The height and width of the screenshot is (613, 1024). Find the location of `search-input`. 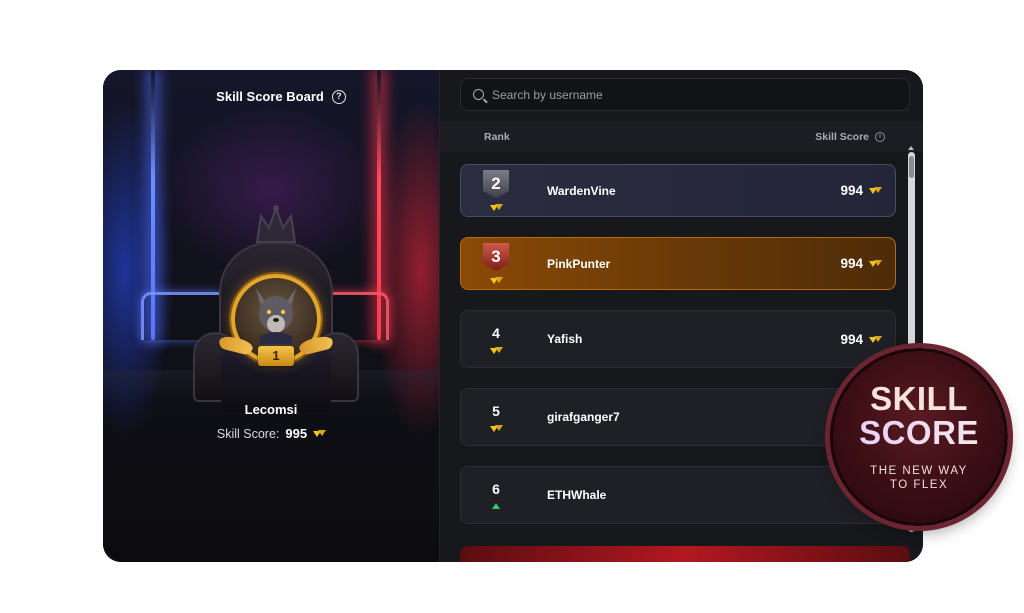

search-input is located at coordinates (682, 94).